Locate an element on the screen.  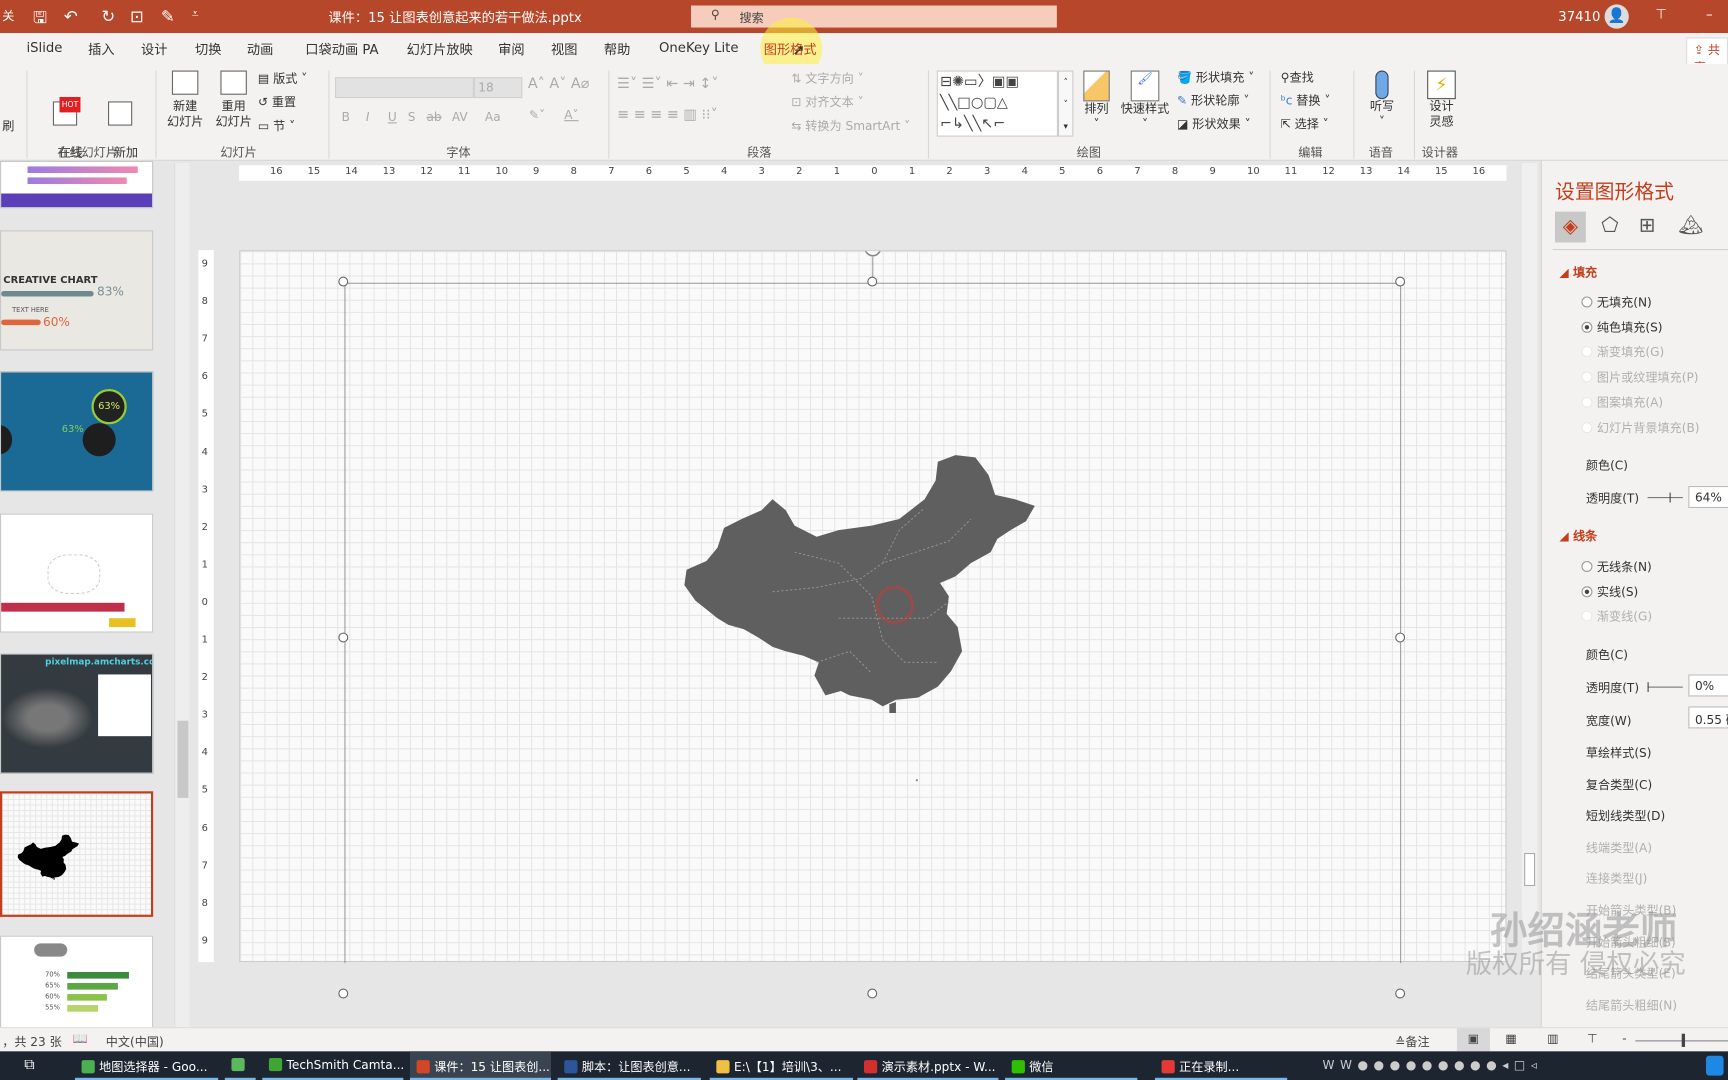
select-button: ⇱ 选择 ˅ is located at coordinates (1305, 124).